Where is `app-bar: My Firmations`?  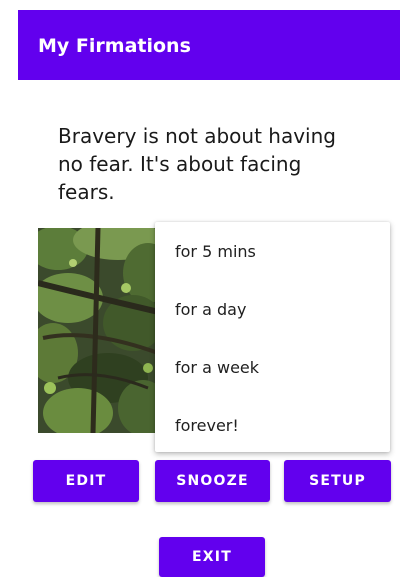
app-bar: My Firmations is located at coordinates (209, 45).